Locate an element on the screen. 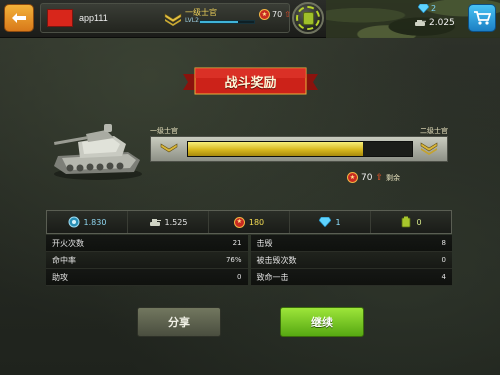 The image size is (500, 375). next-rank-label: 二级士官 is located at coordinates (434, 131).